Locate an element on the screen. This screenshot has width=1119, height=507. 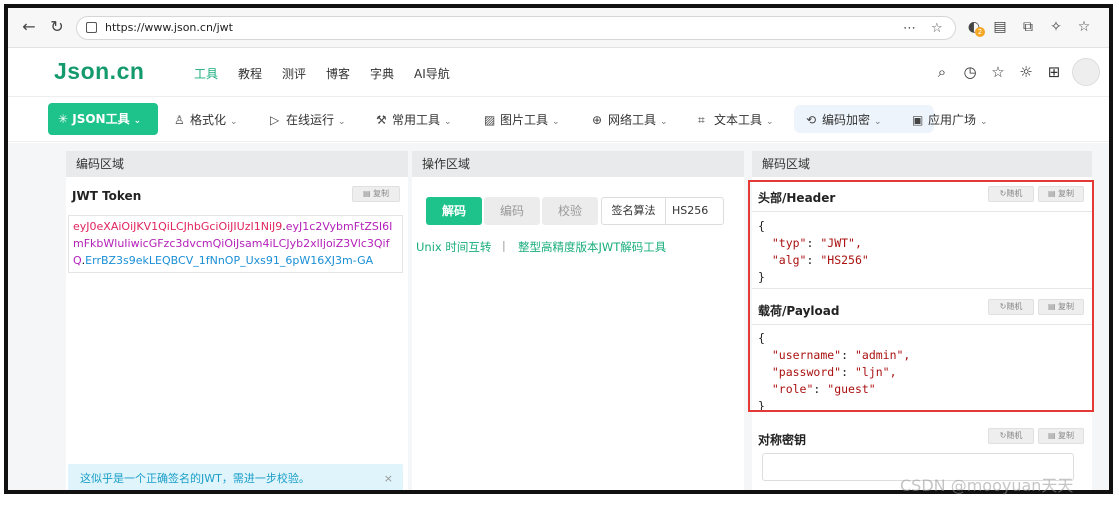
jwt-token-label: JWT Token is located at coordinates (107, 196).